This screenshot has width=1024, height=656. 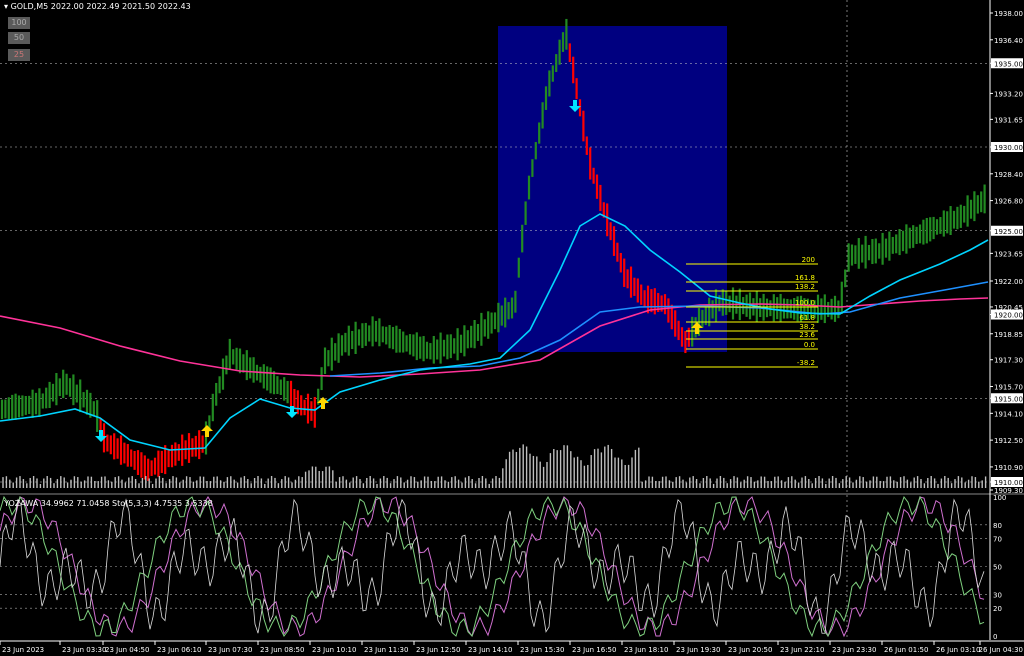 What do you see at coordinates (1008, 64) in the screenshot?
I see `price-axis-label: 1935.00` at bounding box center [1008, 64].